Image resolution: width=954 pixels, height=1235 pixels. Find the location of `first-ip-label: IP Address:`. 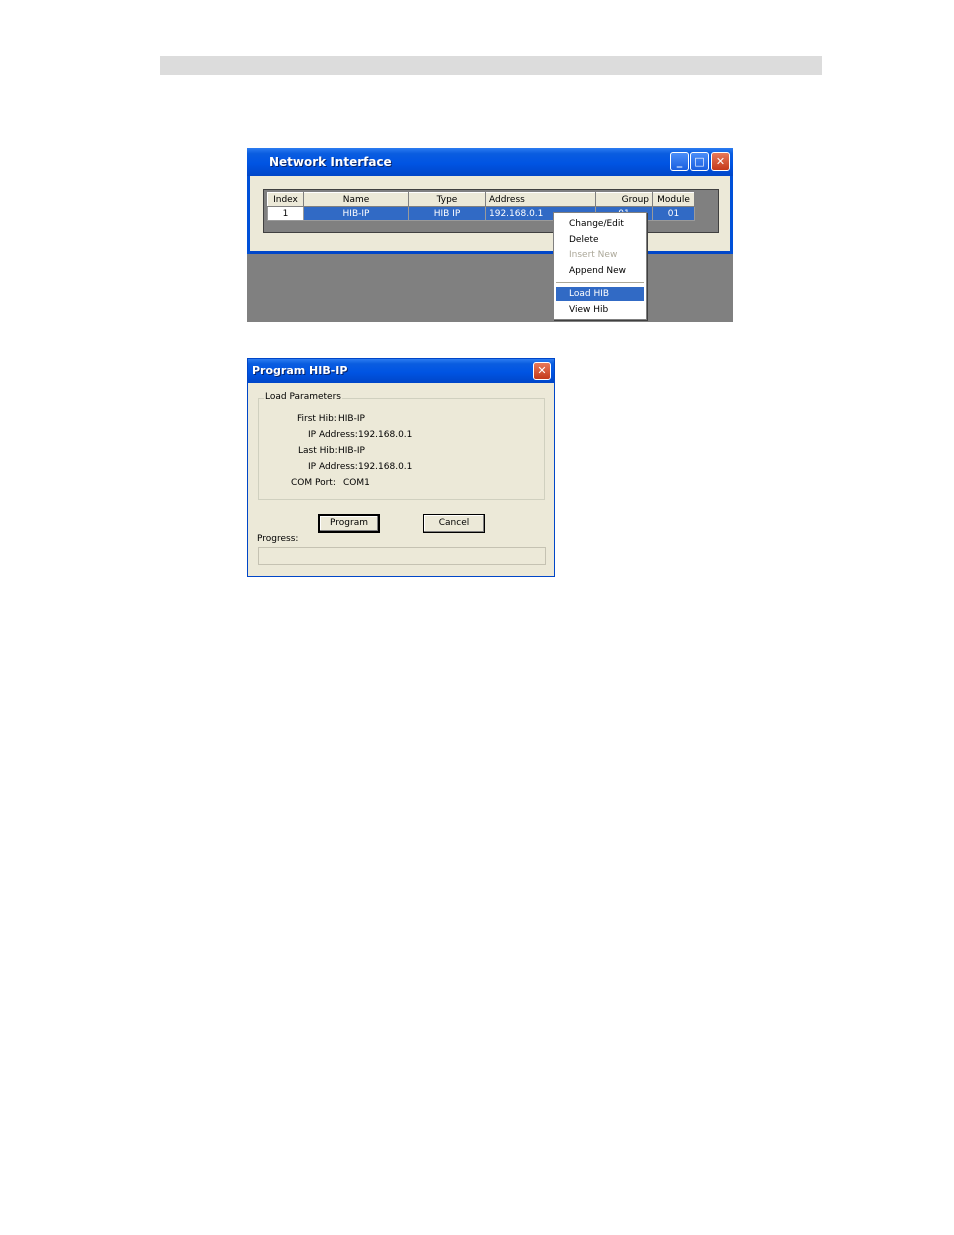

first-ip-label: IP Address: is located at coordinates (333, 435).